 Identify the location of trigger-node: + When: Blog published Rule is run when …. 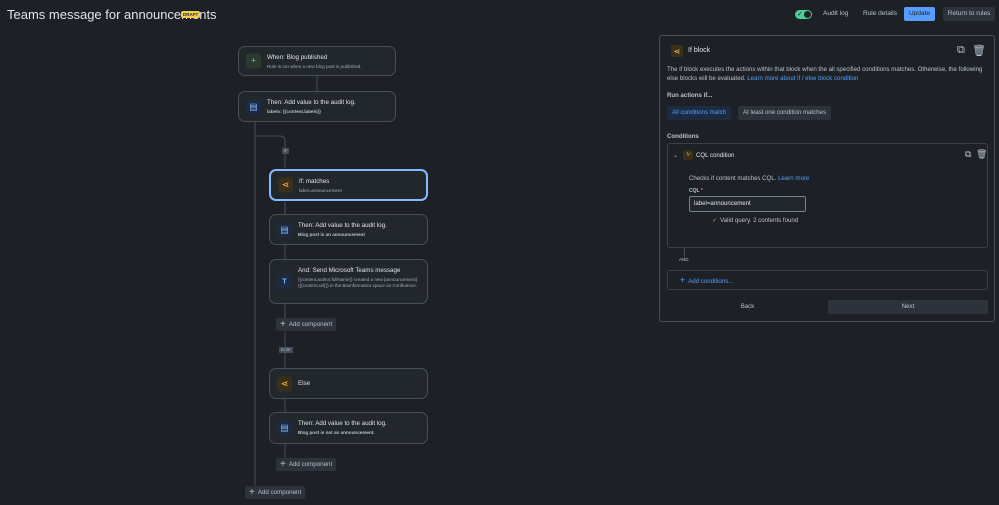
(317, 61).